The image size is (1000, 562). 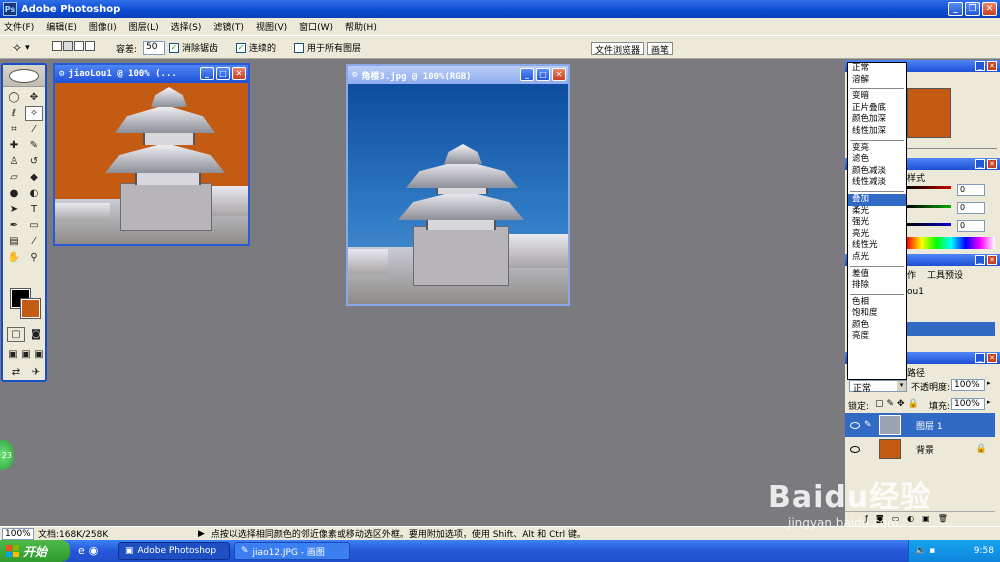 What do you see at coordinates (34, 129) in the screenshot?
I see `slice-icon: ⁄` at bounding box center [34, 129].